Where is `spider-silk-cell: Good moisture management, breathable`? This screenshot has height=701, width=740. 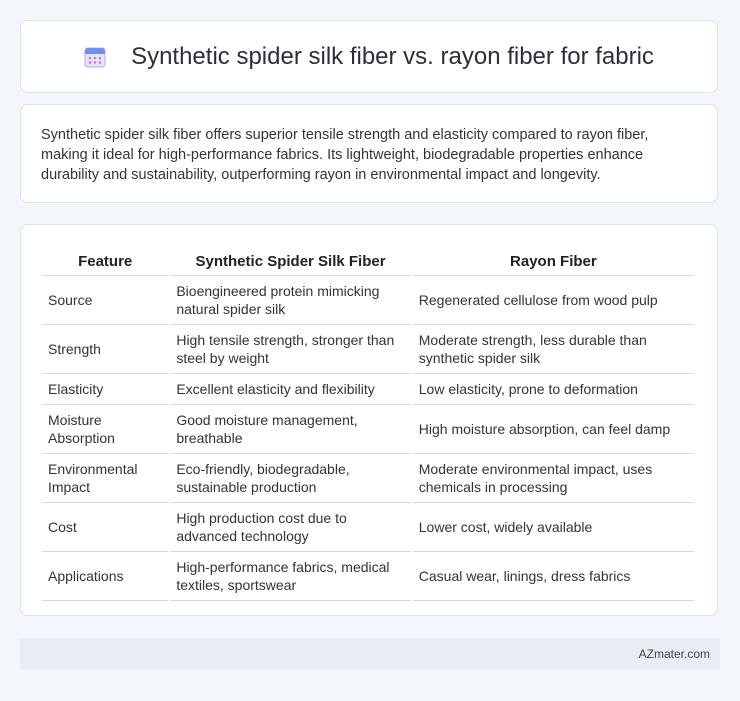
spider-silk-cell: Good moisture management, breathable is located at coordinates (290, 429).